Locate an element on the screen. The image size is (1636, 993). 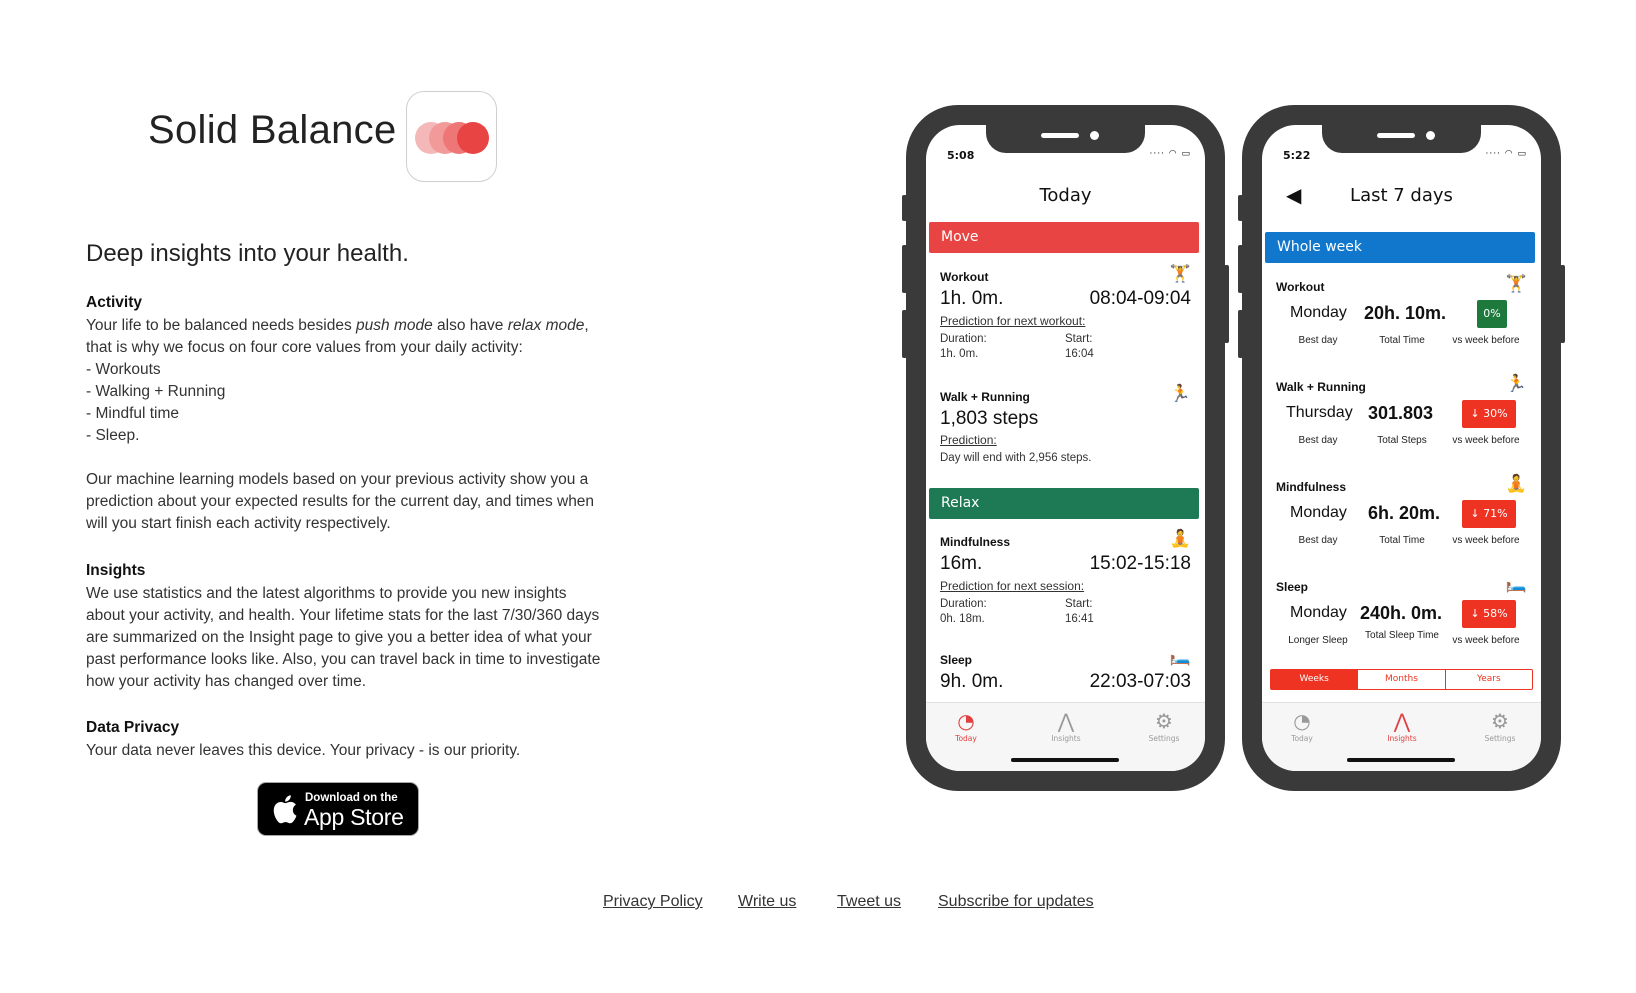
sub-label: Total Sleep Time is located at coordinates (1402, 635).